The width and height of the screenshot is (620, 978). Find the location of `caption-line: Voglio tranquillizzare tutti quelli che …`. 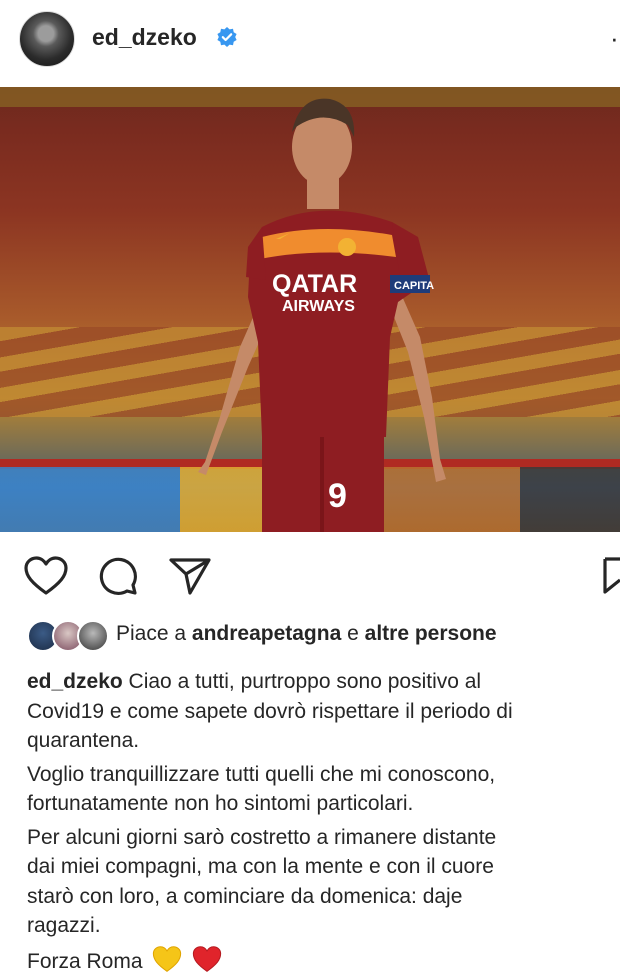

caption-line: Voglio tranquillizzare tutti quelli che … is located at coordinates (261, 774).